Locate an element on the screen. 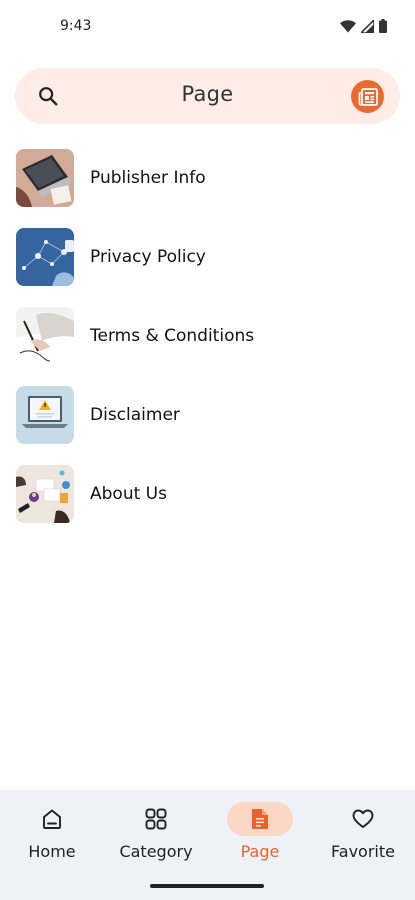 Image resolution: width=415 pixels, height=900 pixels. nav-label: Category is located at coordinates (156, 851).